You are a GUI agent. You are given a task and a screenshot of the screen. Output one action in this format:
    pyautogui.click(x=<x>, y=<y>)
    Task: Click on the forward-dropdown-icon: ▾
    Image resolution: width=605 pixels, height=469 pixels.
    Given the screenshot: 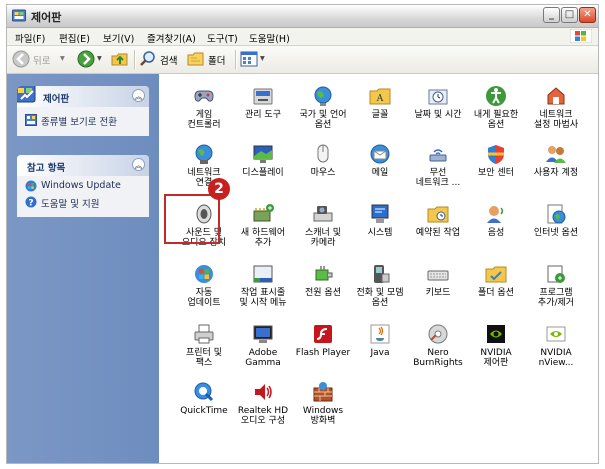 What is the action you would take?
    pyautogui.click(x=99, y=58)
    